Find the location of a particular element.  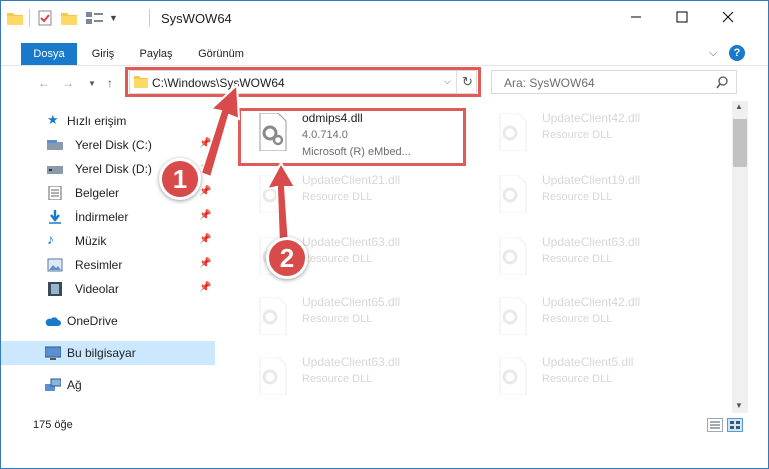

arrow-2-icon is located at coordinates (281, 203).